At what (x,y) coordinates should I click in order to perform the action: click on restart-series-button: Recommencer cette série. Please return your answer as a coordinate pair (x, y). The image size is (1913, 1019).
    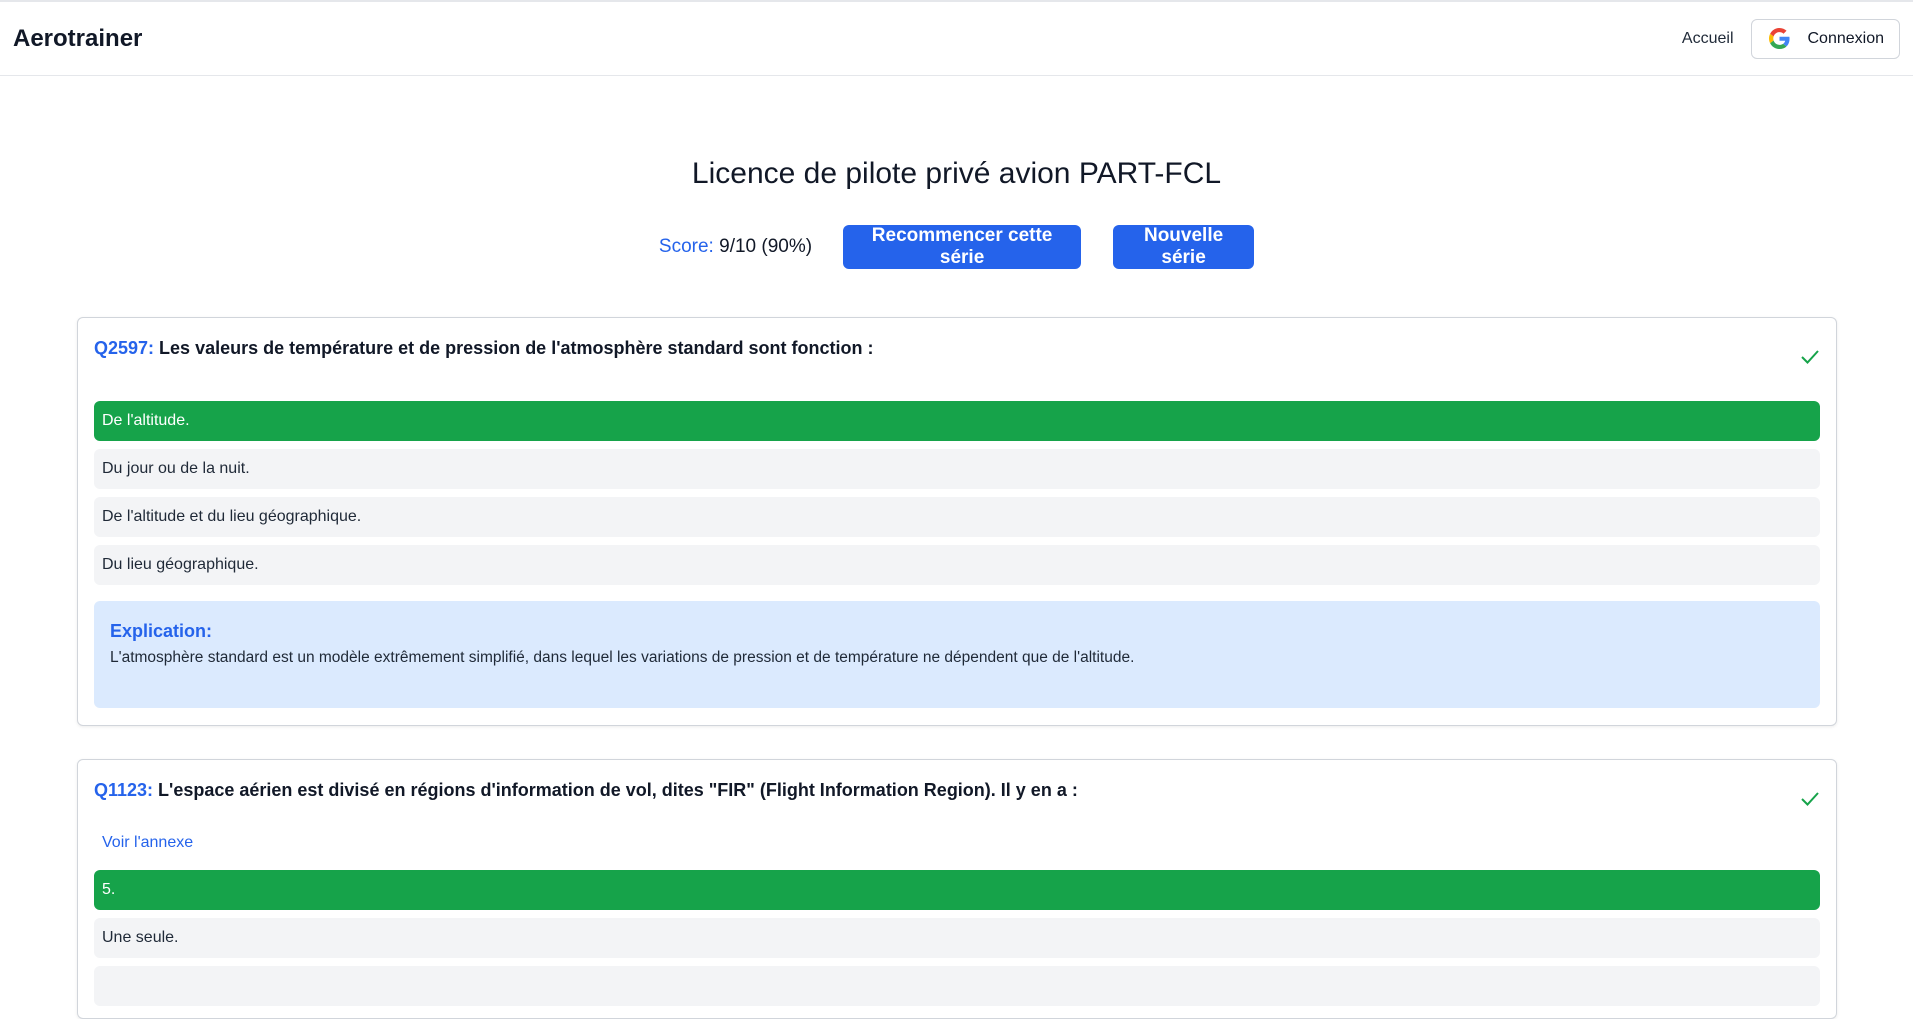
    Looking at the image, I should click on (962, 247).